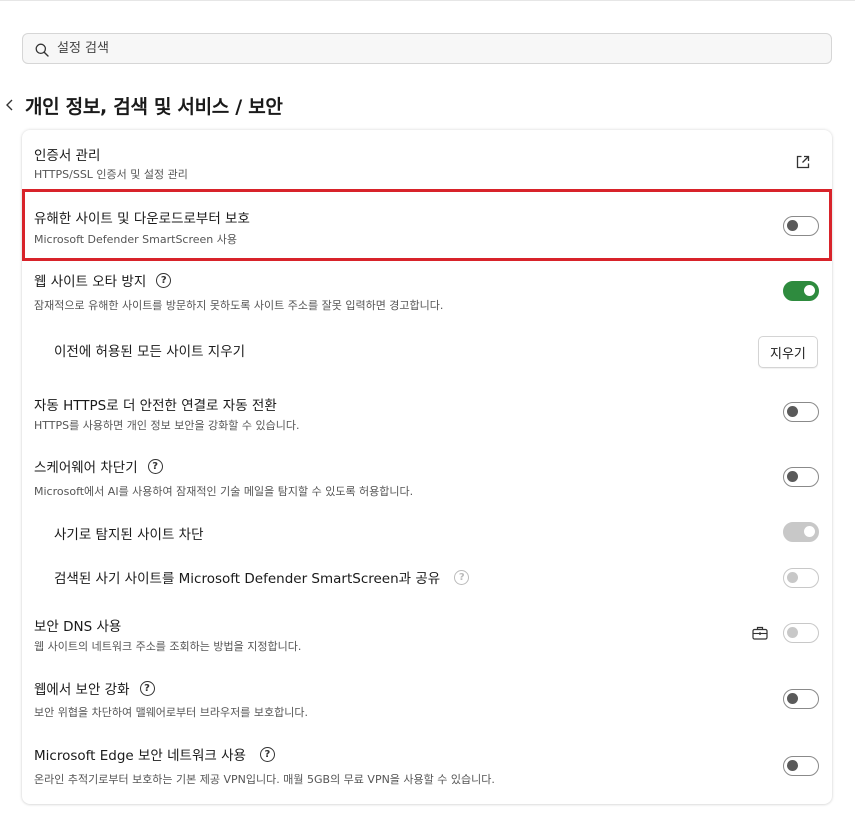  Describe the element at coordinates (801, 532) in the screenshot. I see `block-fraud-sites-toggle` at that location.